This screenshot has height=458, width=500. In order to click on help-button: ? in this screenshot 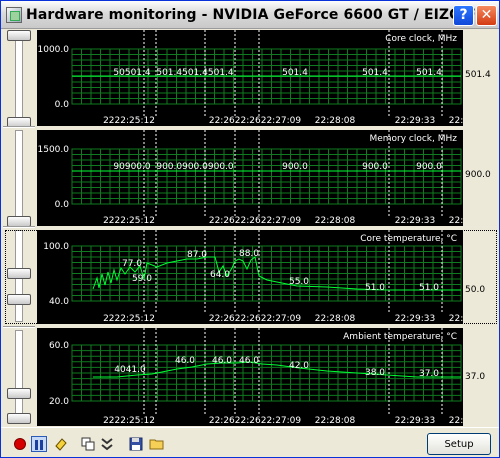, I will do `click(463, 15)`.